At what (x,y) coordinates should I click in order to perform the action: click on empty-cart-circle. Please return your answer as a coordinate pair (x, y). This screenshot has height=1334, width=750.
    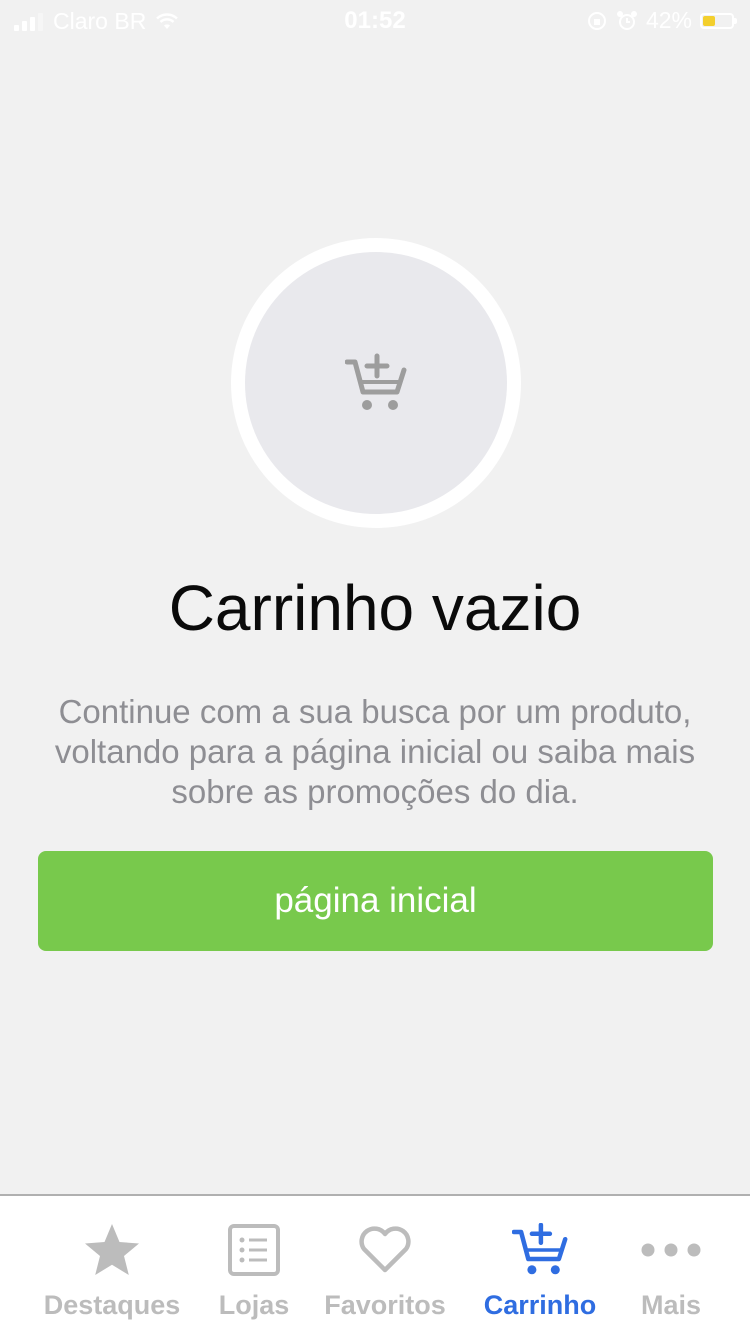
    Looking at the image, I should click on (376, 383).